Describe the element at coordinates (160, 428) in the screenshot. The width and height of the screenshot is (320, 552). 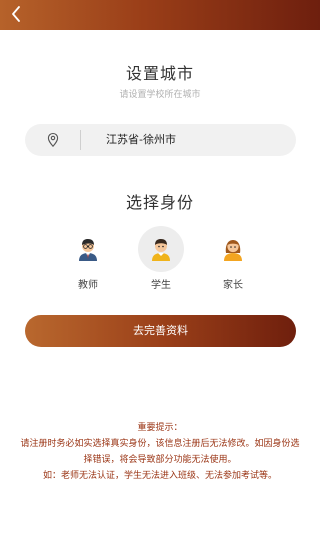
I see `notice-title: 重要提示：` at that location.